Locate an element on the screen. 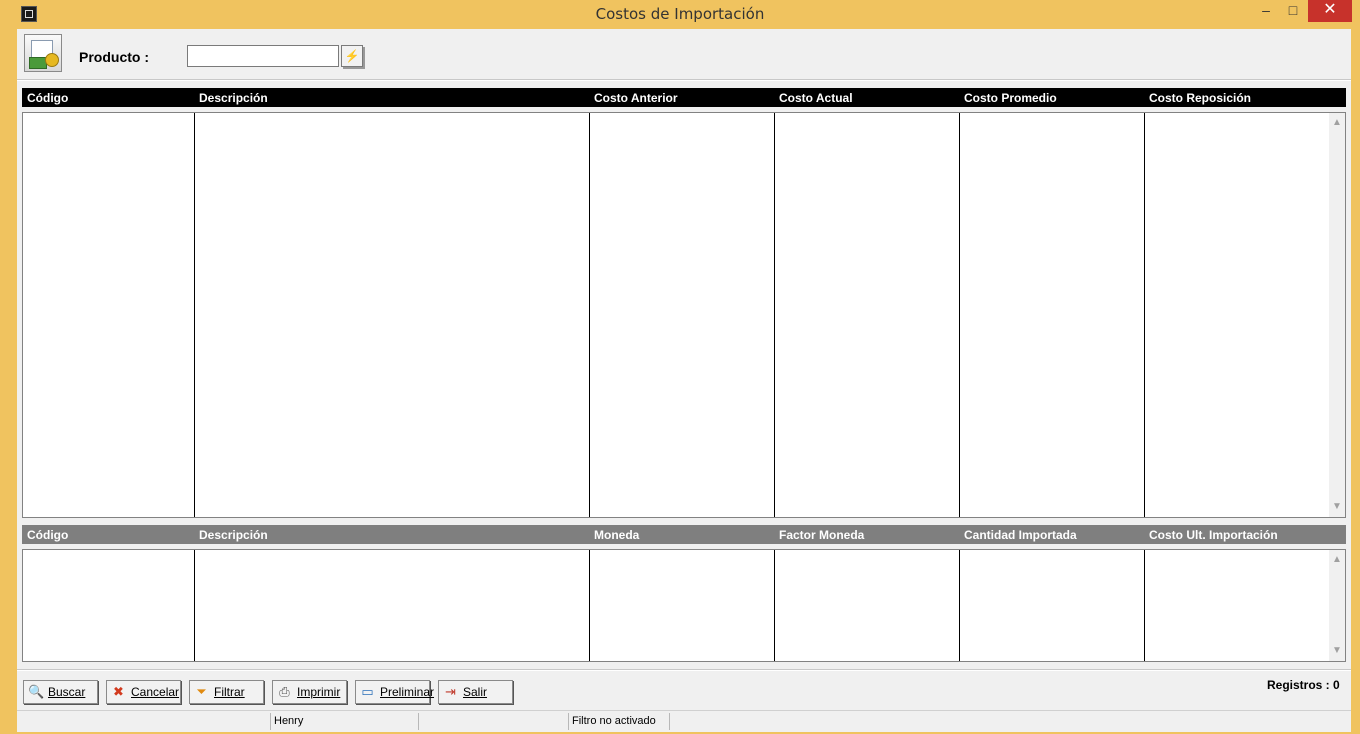  filter-funnel-icon: ⏷ is located at coordinates (201, 691).